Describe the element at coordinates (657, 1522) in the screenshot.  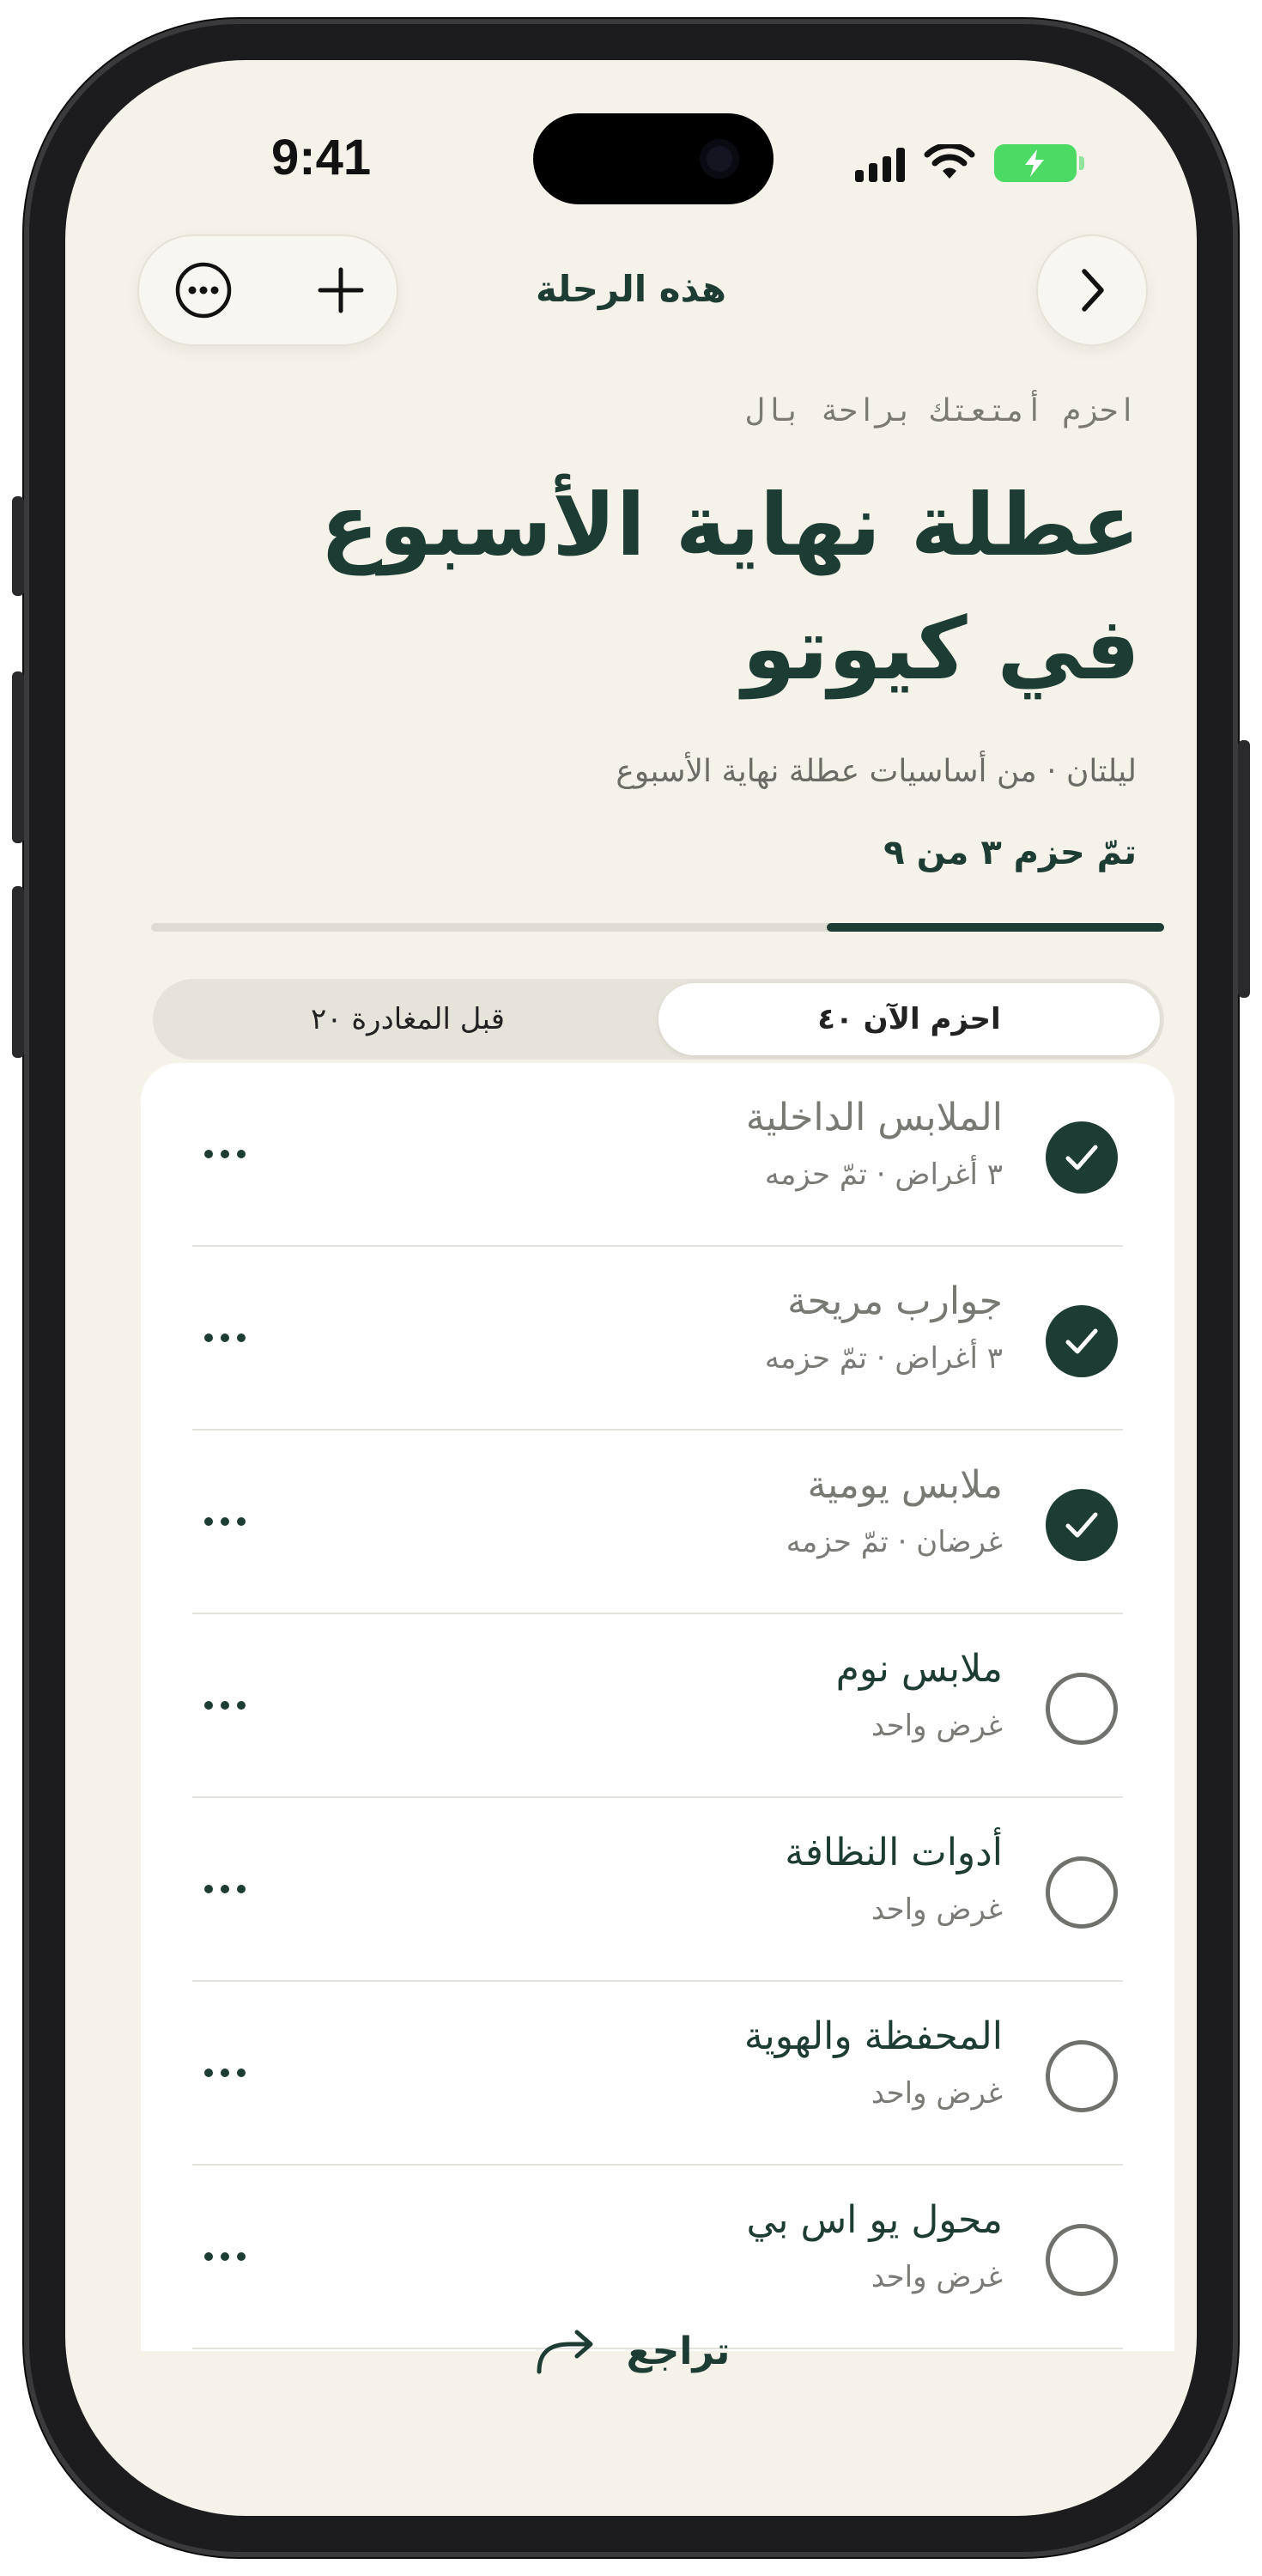
I see `list-item: ملابس يومية غرضان · تمّ حزمه` at that location.